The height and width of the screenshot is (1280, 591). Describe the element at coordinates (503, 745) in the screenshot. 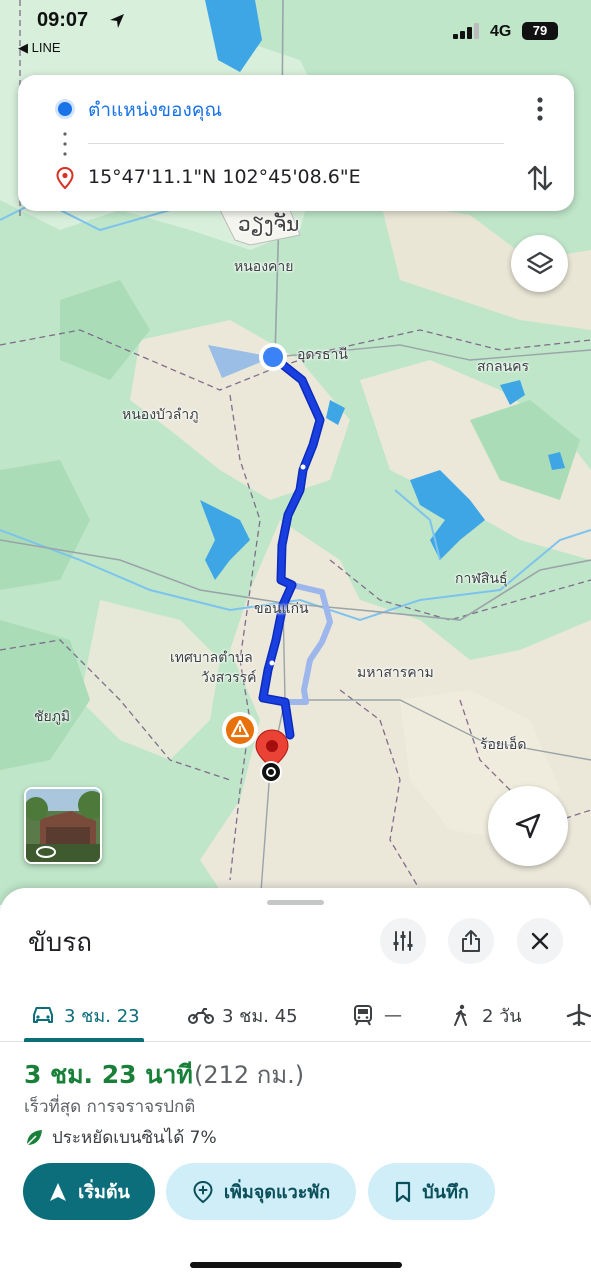

I see `place-label-roi-et: ร้อยเอ็ด` at that location.